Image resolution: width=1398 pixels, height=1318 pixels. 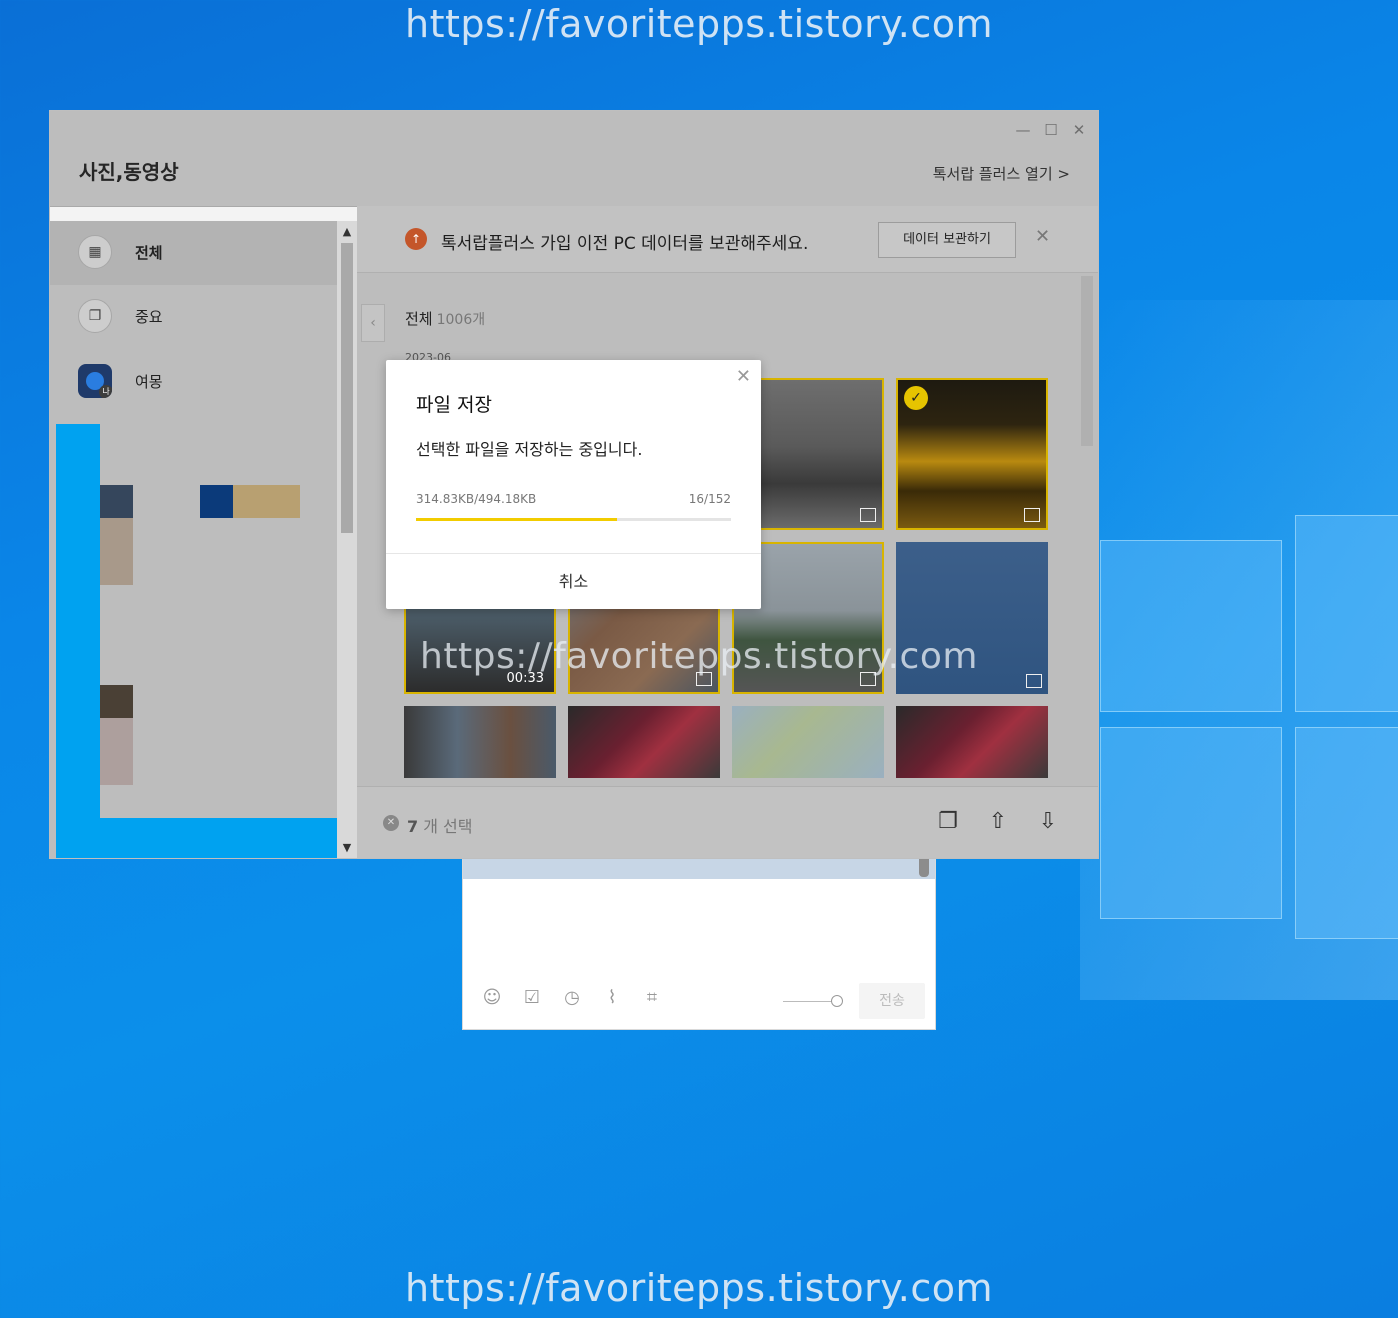 What do you see at coordinates (699, 940) in the screenshot?
I see `chat-window: ☺ ☑ ◷ ⌇ ⌗ 전송` at bounding box center [699, 940].